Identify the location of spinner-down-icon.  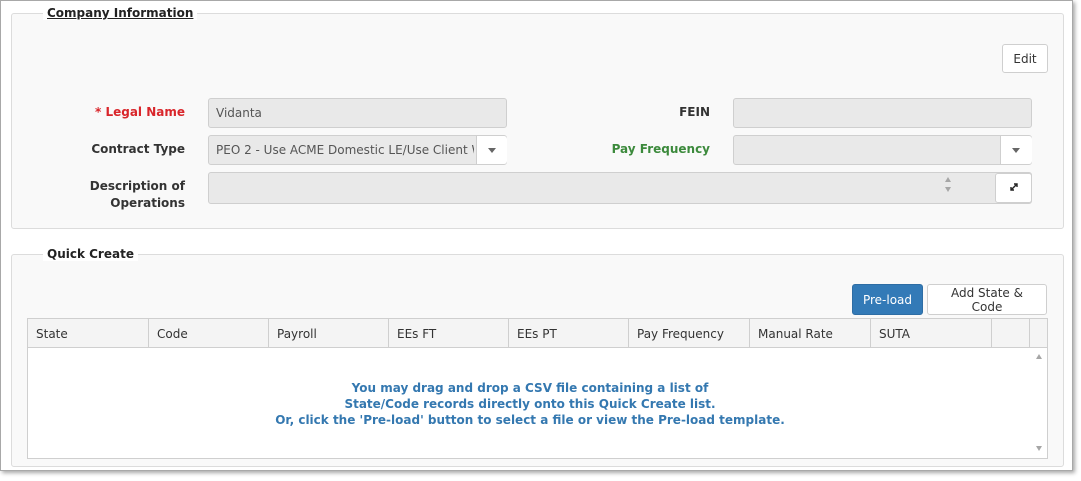
(948, 189).